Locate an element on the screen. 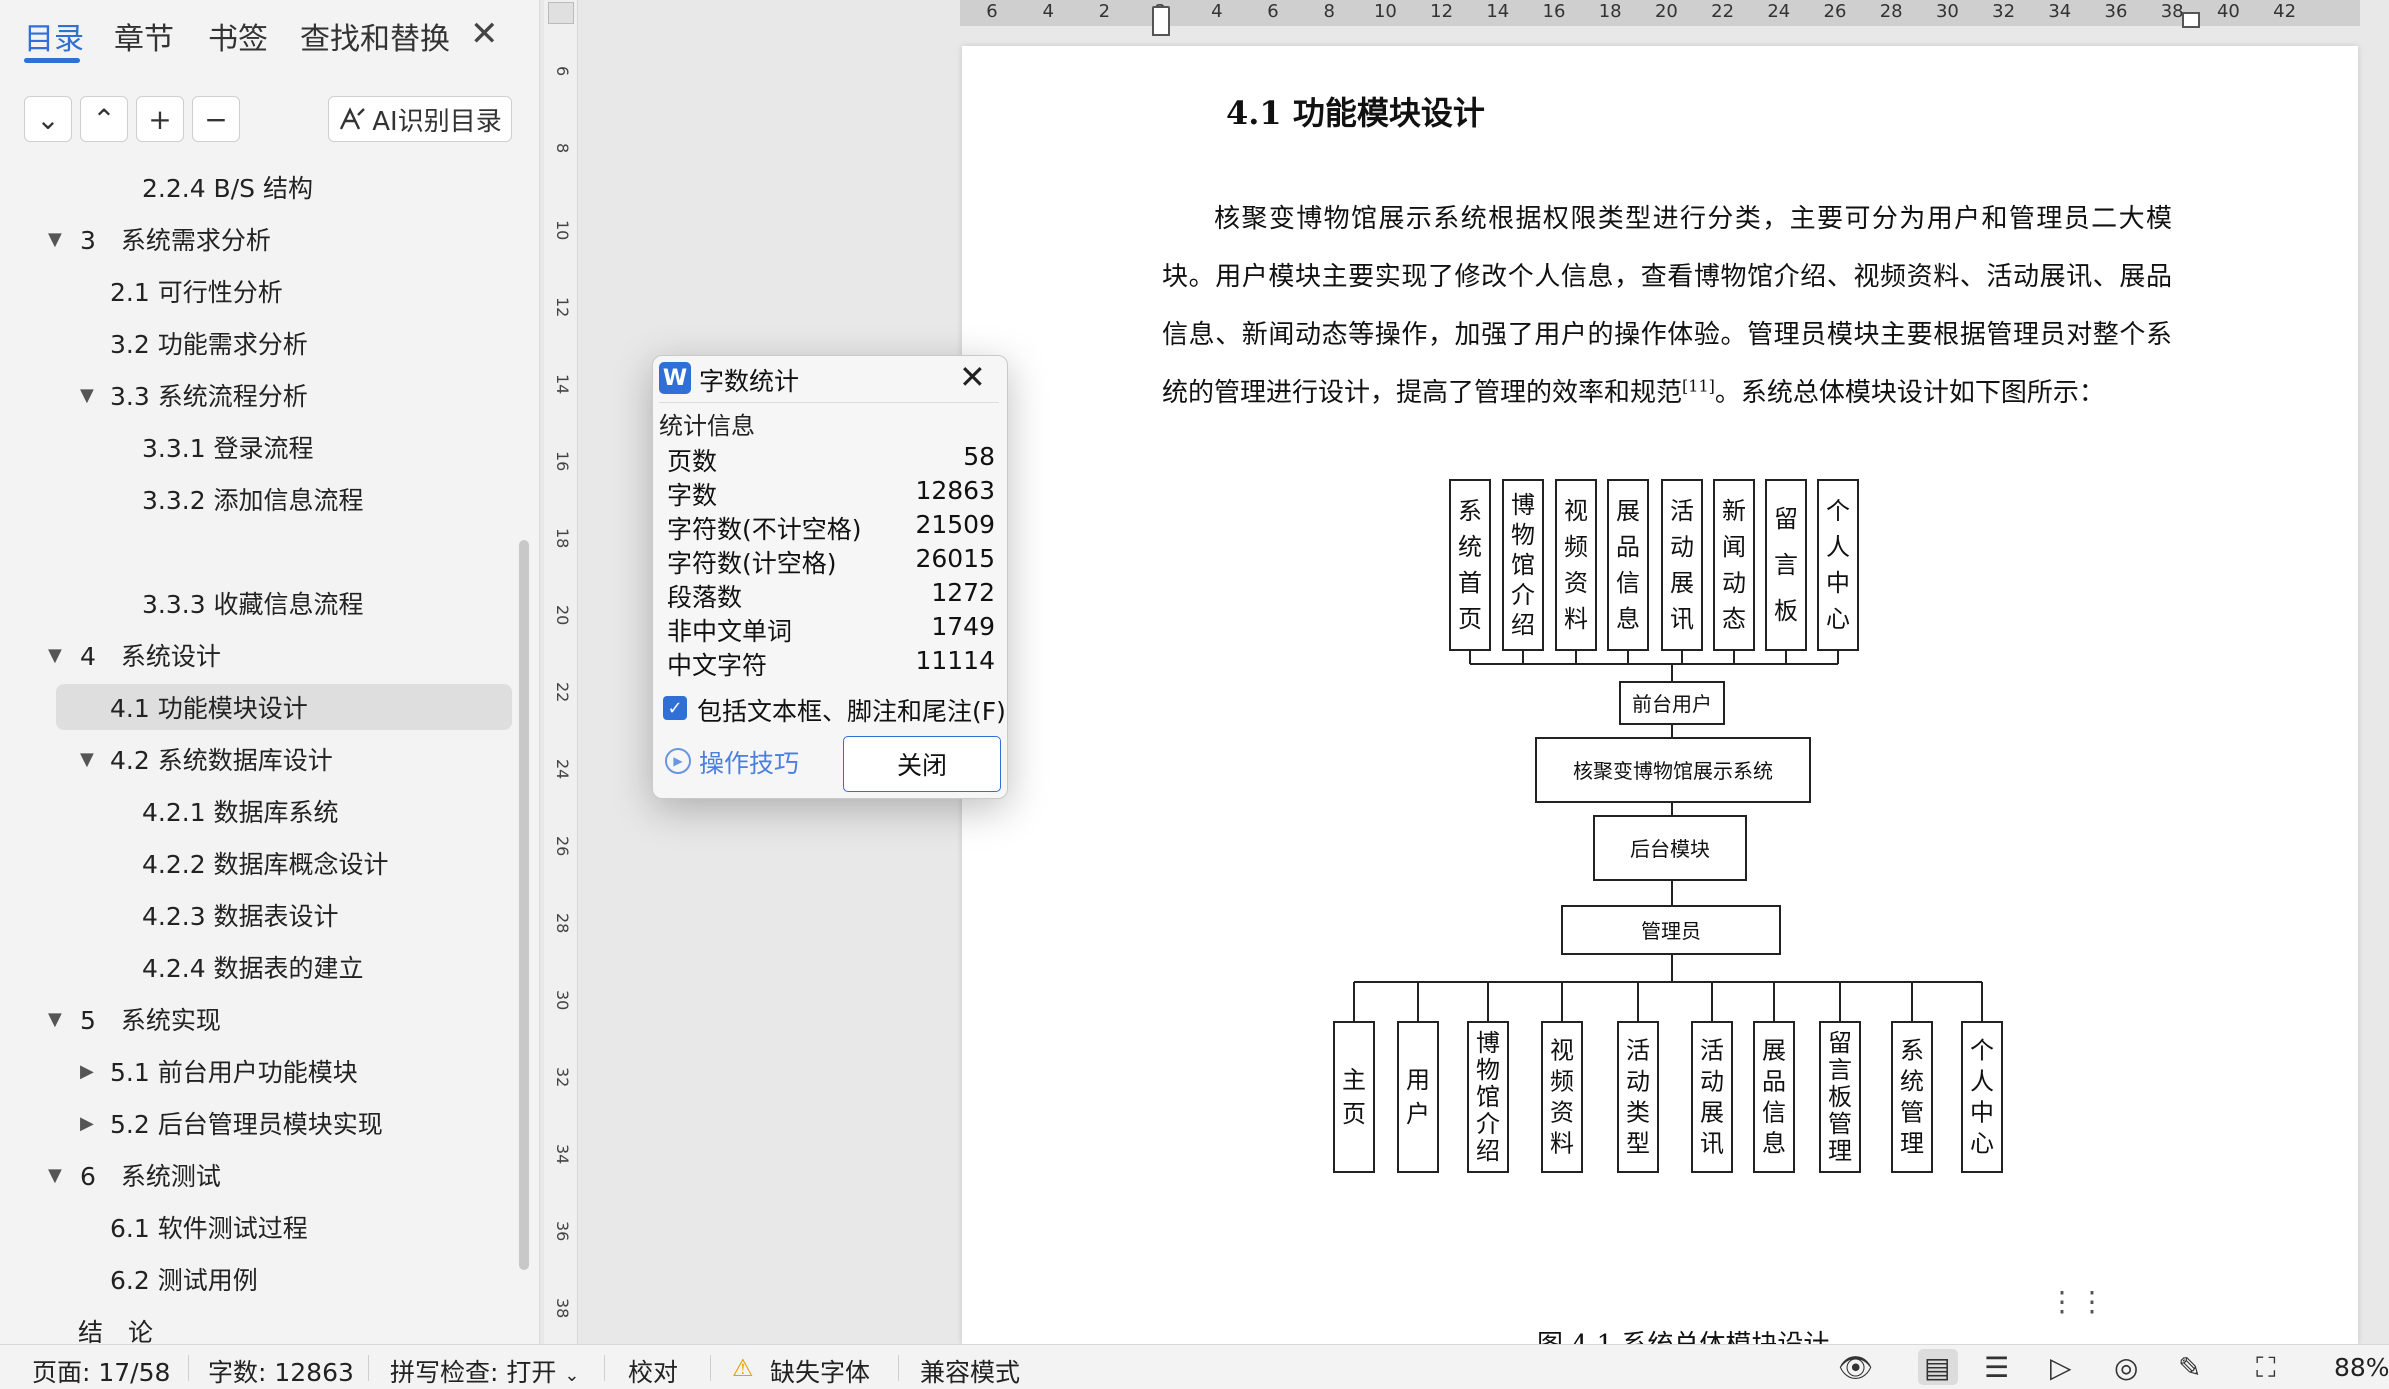  spell-check-toggle: 拼写检查: 打开 ⌄ is located at coordinates (484, 1371).